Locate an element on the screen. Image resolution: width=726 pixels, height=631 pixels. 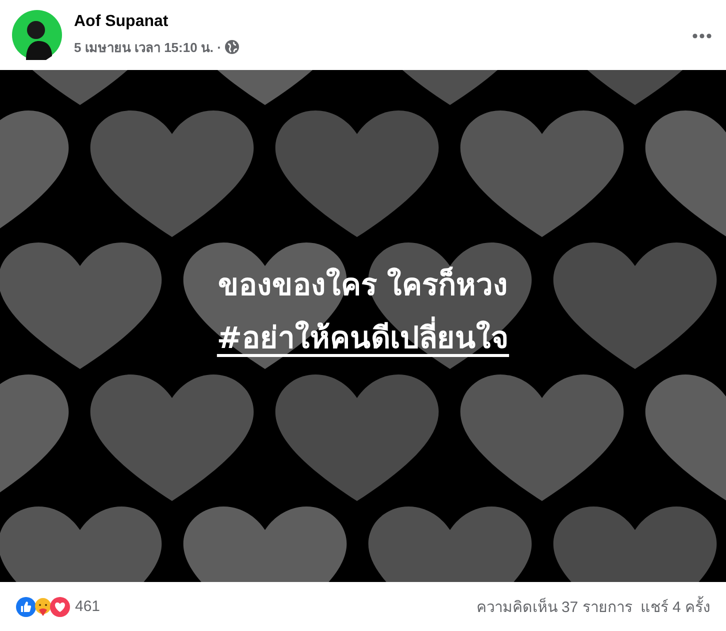
reaction-count: 461 is located at coordinates (87, 606).